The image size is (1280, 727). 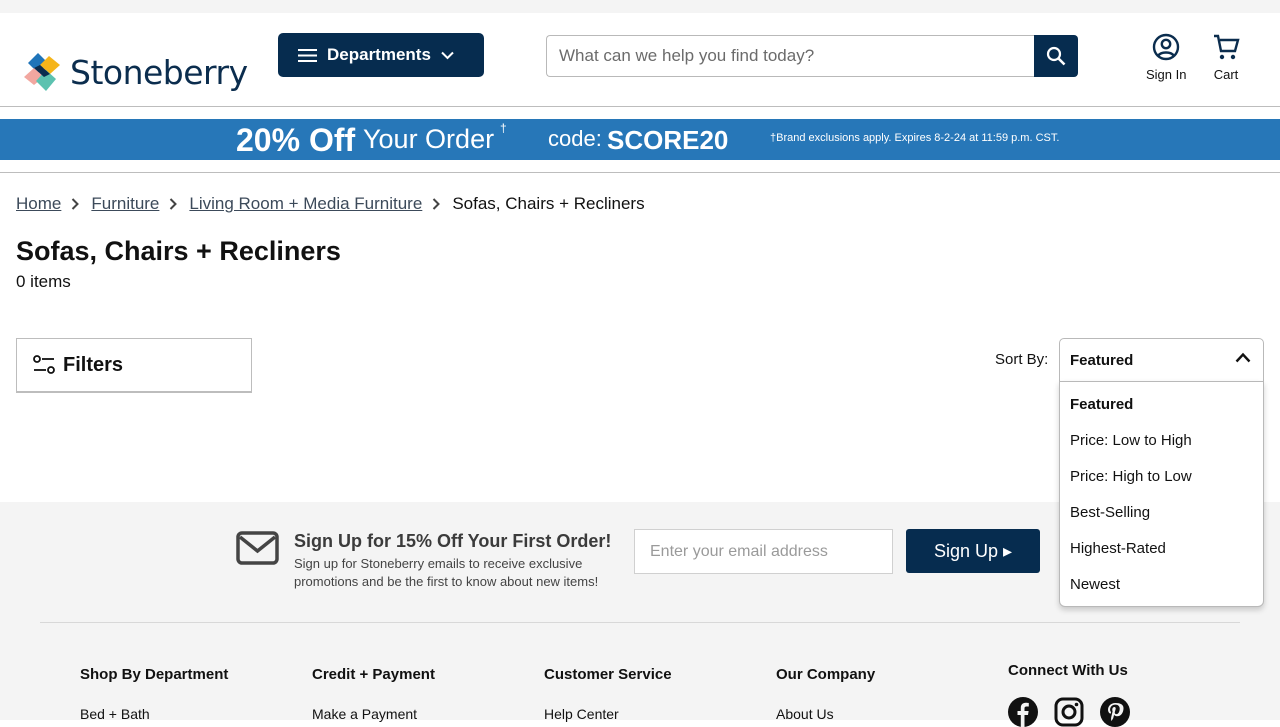 What do you see at coordinates (44, 364) in the screenshot?
I see `sliders-icon` at bounding box center [44, 364].